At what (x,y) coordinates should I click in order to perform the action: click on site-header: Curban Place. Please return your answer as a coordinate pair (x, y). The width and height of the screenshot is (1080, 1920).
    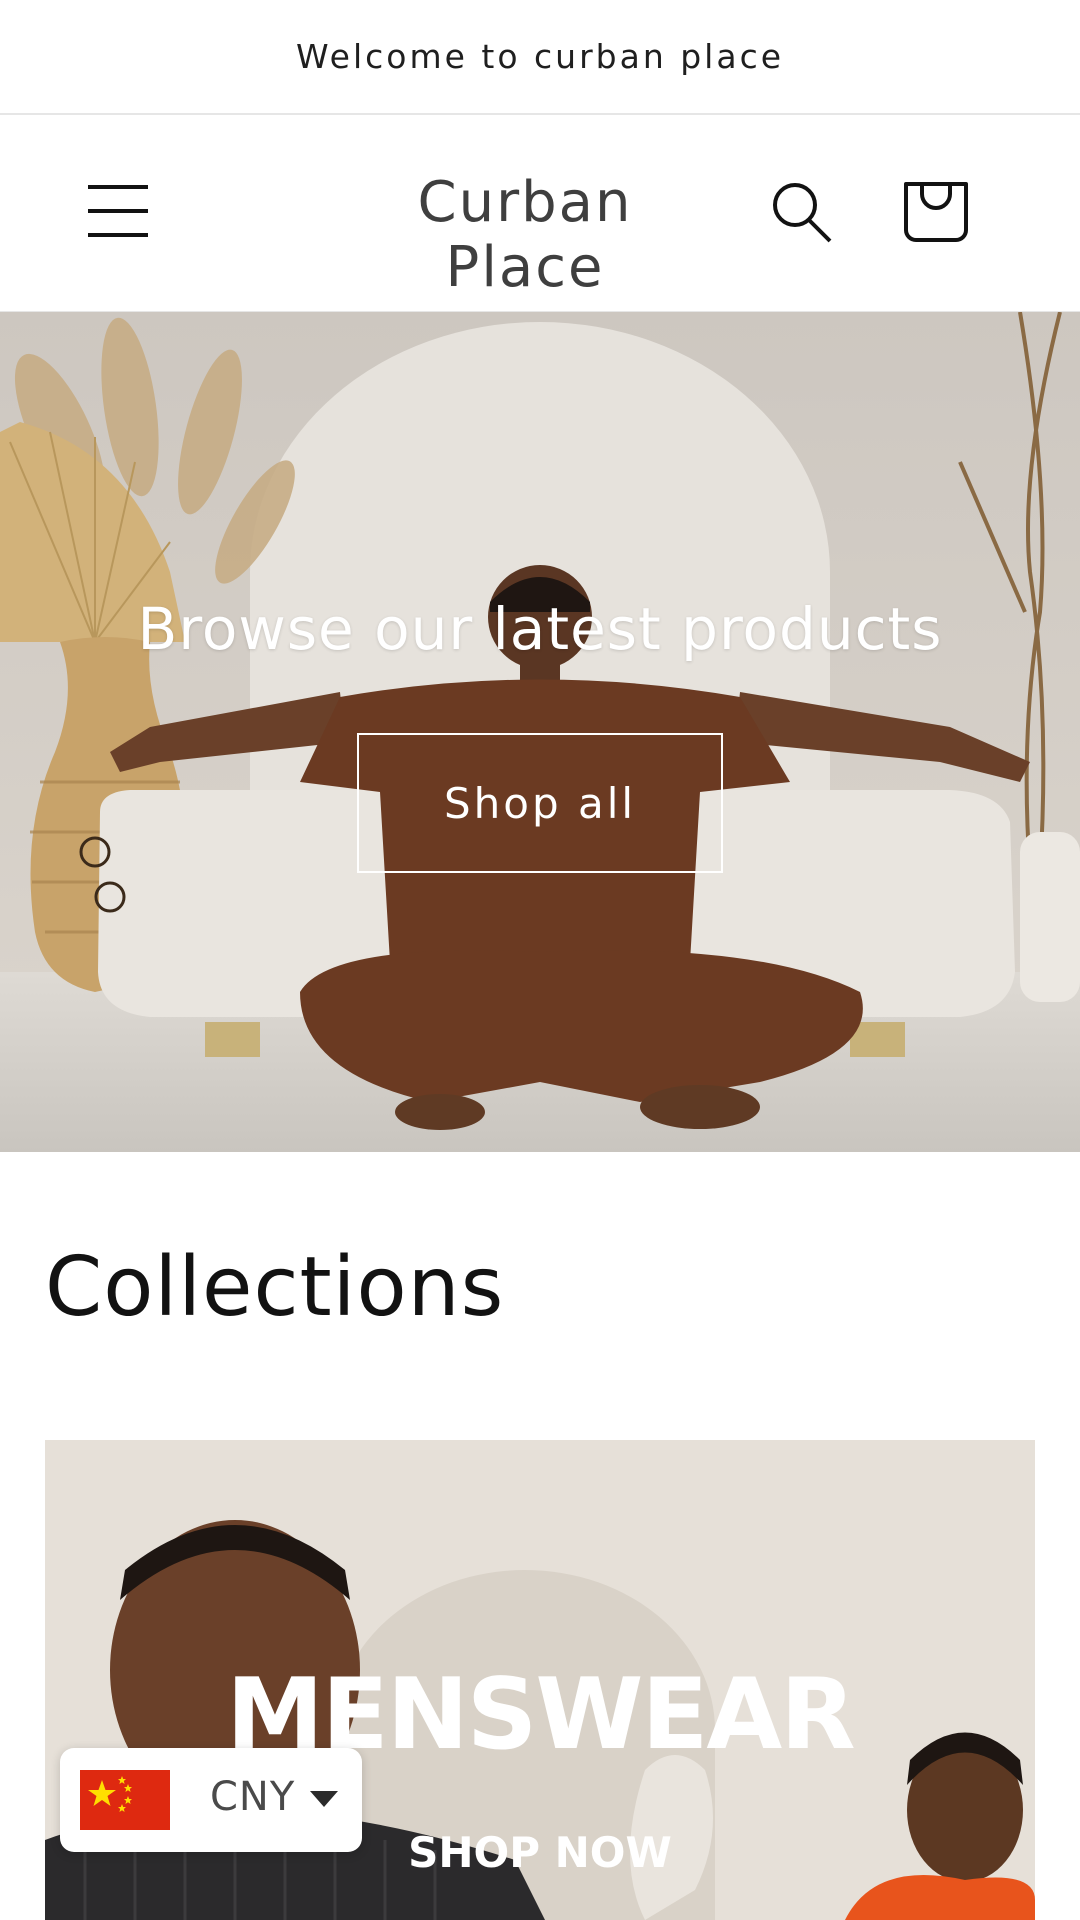
    Looking at the image, I should click on (540, 214).